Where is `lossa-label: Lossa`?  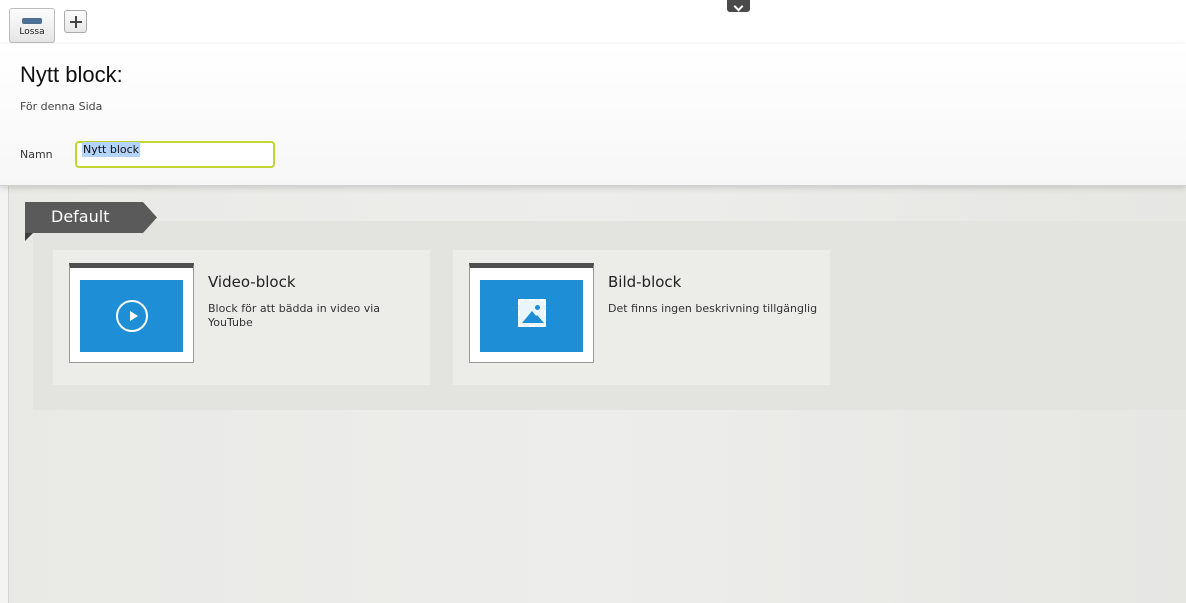
lossa-label: Lossa is located at coordinates (32, 32).